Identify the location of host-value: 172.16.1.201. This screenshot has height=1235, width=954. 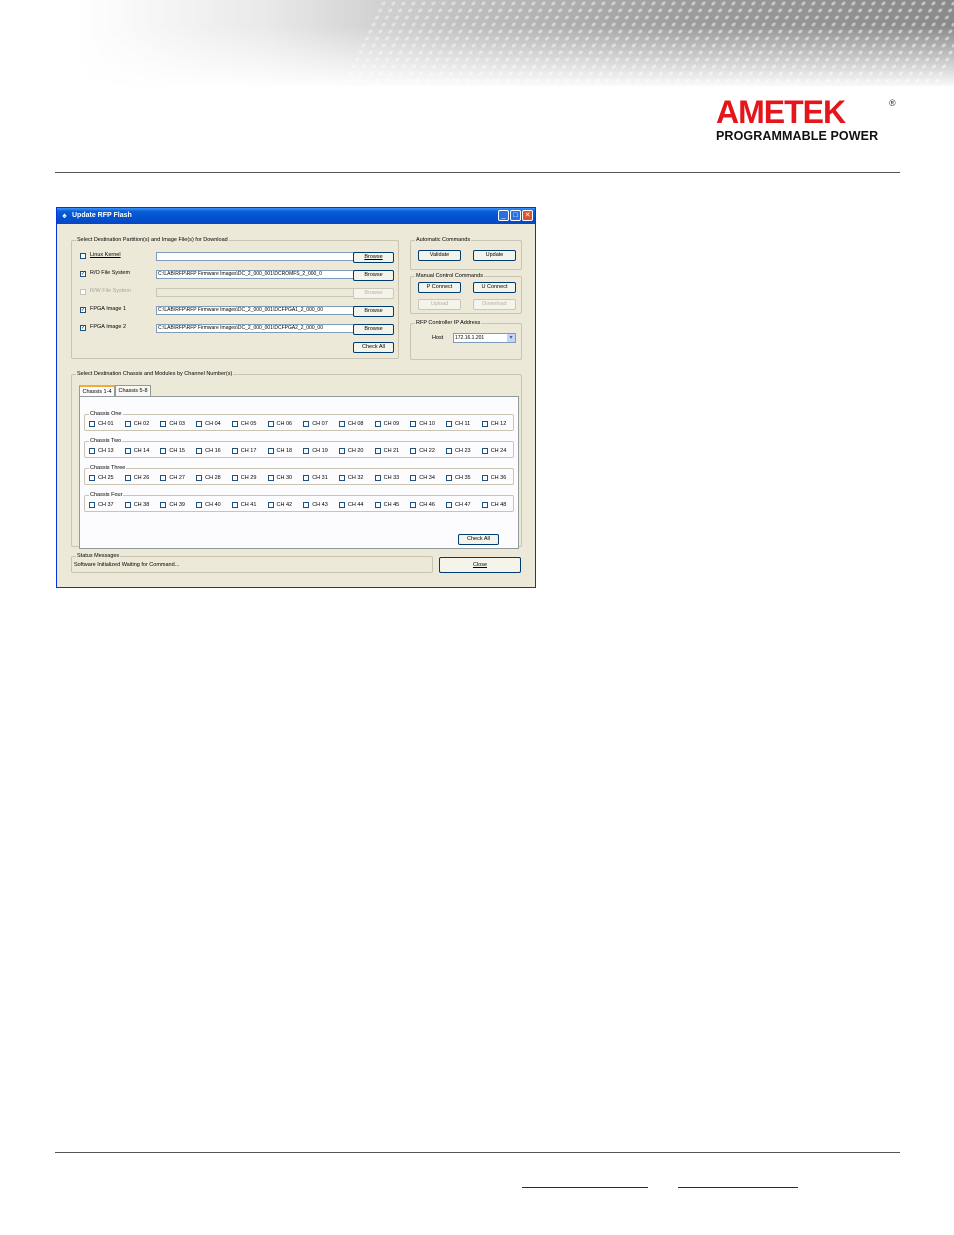
(470, 337).